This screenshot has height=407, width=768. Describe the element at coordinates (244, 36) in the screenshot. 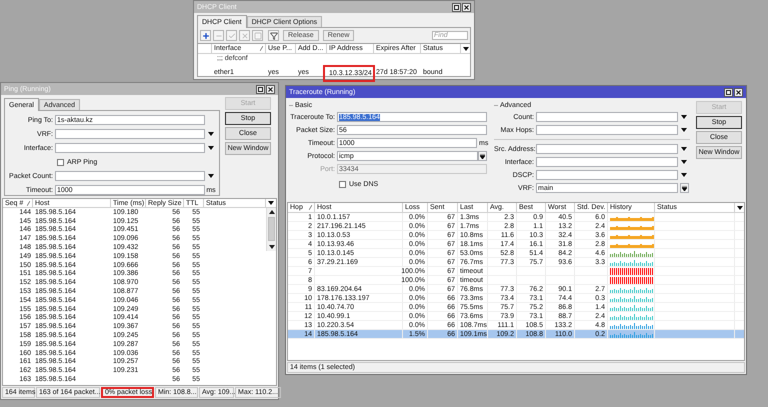

I see `cross-icon` at that location.